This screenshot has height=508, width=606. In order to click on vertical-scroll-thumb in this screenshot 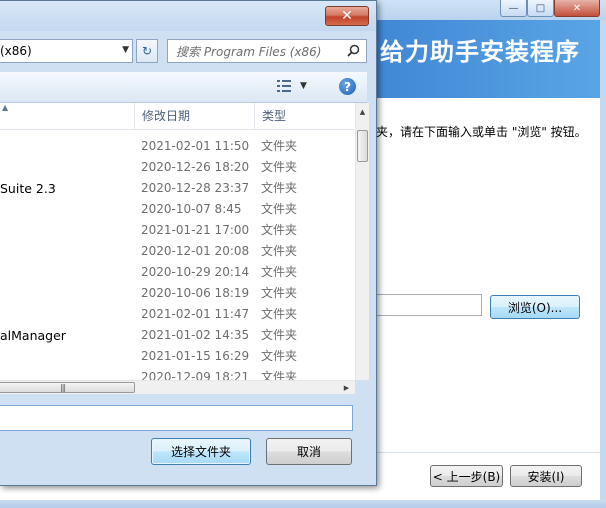, I will do `click(362, 146)`.